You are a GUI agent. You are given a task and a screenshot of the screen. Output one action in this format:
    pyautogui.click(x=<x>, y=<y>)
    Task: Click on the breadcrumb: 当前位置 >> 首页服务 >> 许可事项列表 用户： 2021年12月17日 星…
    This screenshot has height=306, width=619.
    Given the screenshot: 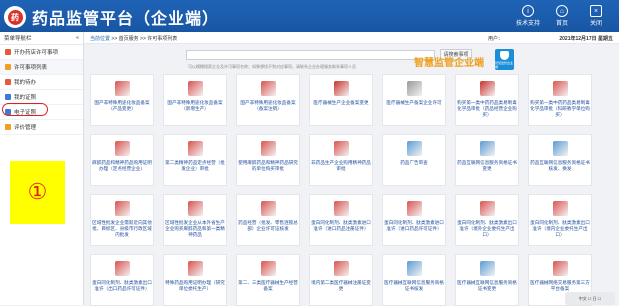 What is the action you would take?
    pyautogui.click(x=351, y=38)
    